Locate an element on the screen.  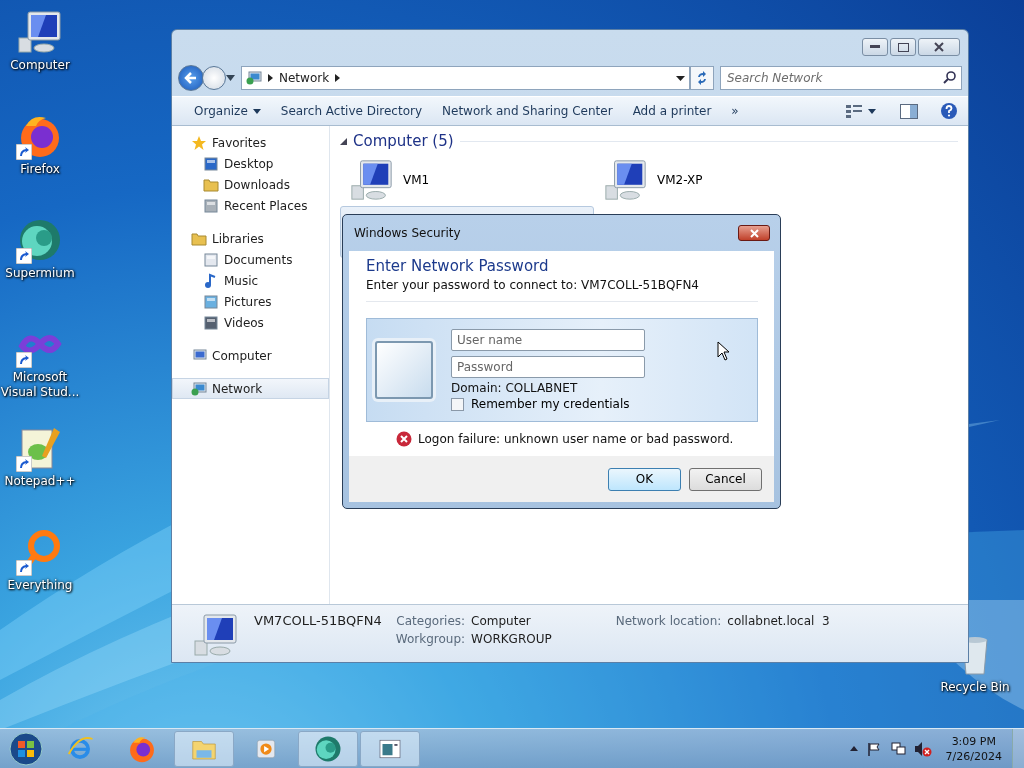
detail-value: WORKGROUP is located at coordinates (511, 639).